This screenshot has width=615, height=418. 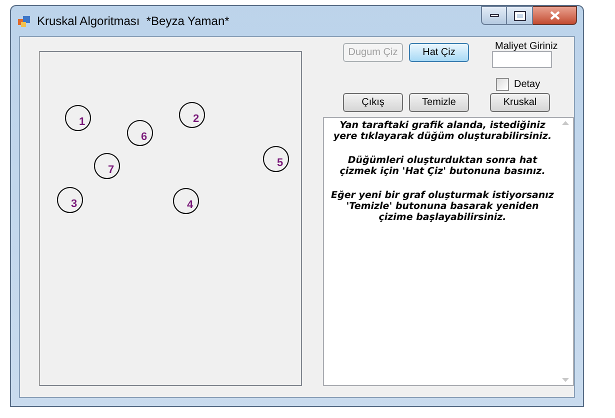 I want to click on scroll-down-arrow-icon, so click(x=565, y=380).